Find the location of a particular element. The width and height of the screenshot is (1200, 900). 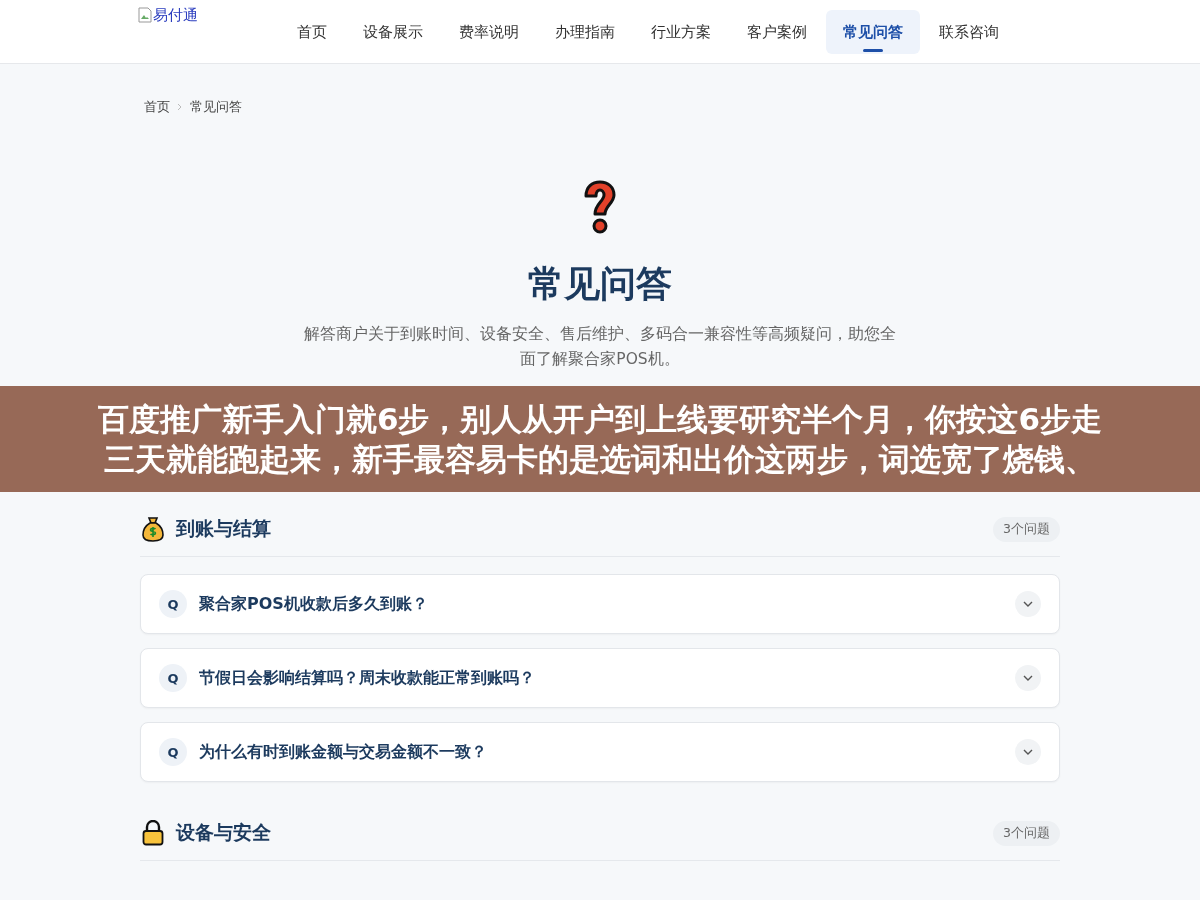

nav-tab: 常见问答 is located at coordinates (873, 31).